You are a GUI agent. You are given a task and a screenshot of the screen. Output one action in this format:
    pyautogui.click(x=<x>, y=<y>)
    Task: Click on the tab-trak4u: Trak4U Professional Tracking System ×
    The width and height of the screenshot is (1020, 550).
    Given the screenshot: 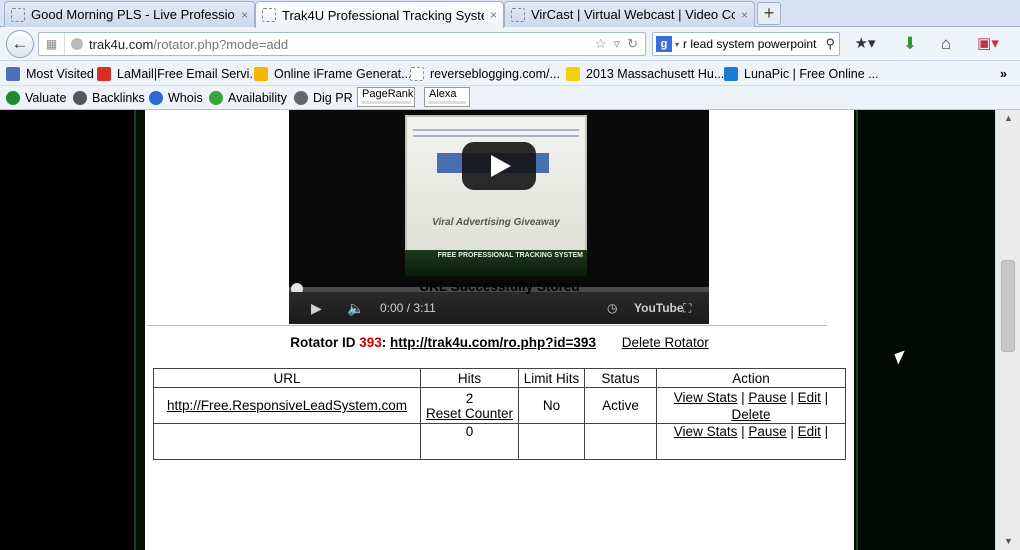 What is the action you would take?
    pyautogui.click(x=379, y=14)
    